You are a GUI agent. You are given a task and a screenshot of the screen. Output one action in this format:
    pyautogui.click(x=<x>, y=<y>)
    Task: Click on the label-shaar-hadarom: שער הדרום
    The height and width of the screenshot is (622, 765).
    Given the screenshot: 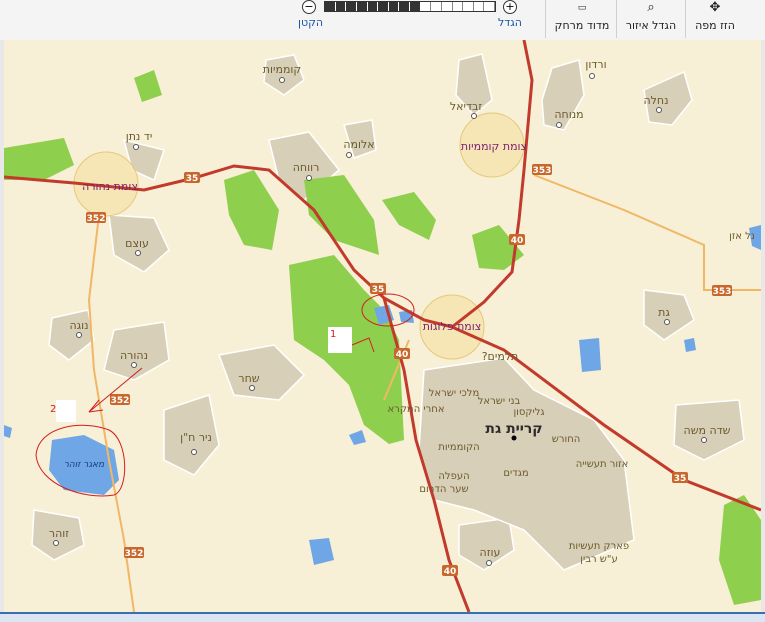 What is the action you would take?
    pyautogui.click(x=443, y=489)
    